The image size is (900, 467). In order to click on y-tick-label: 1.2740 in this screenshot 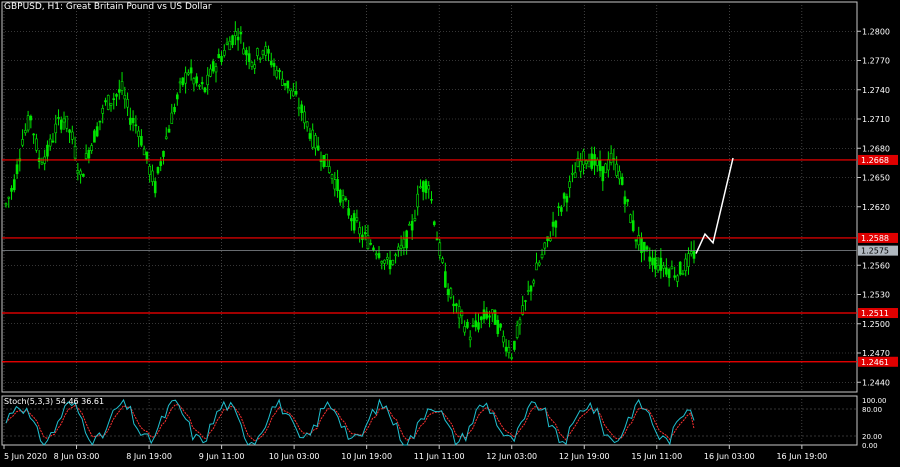, I will do `click(876, 90)`.